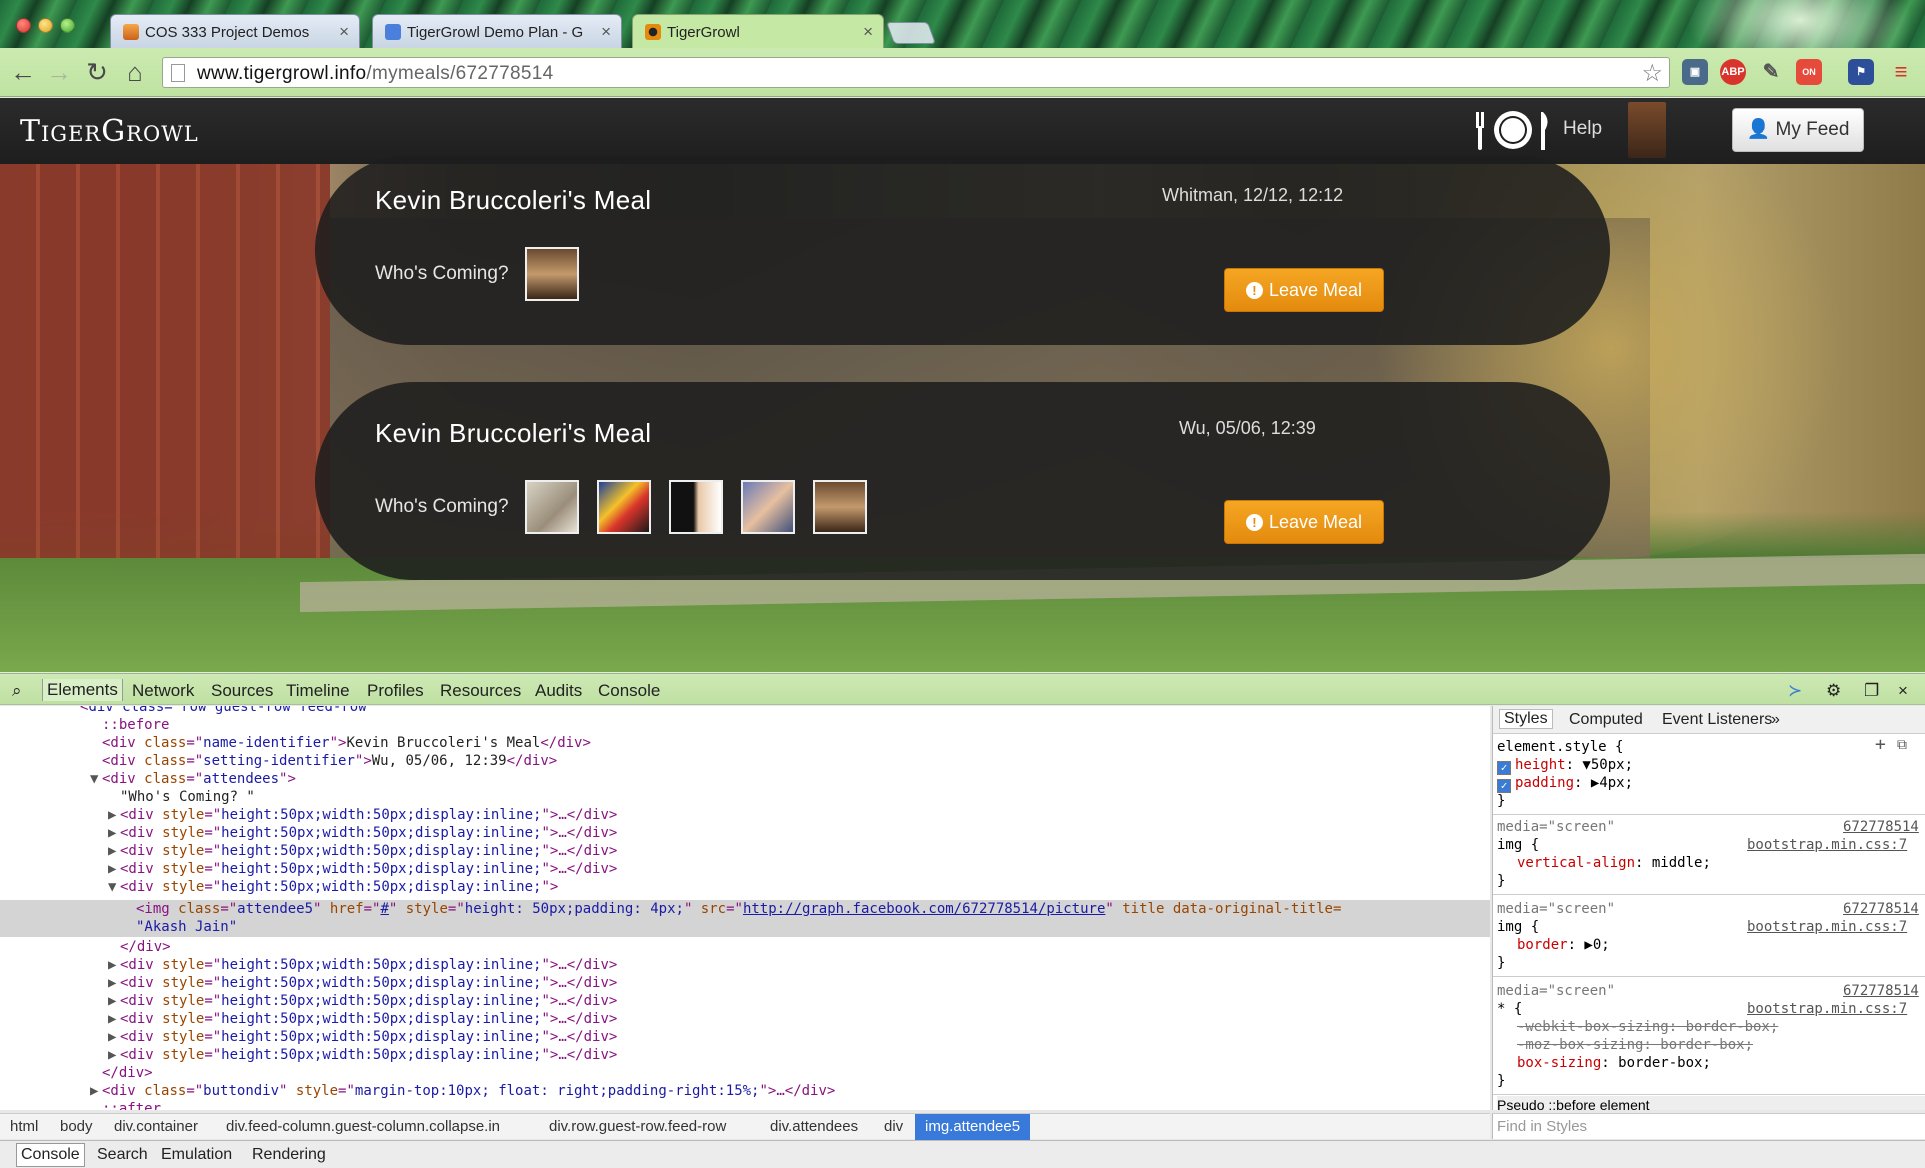 This screenshot has width=1925, height=1168. Describe the element at coordinates (1880, 745) in the screenshot. I see `add-rule-icon: +` at that location.